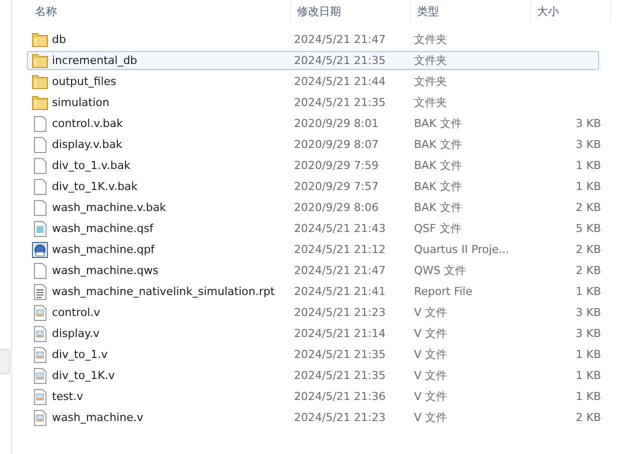  What do you see at coordinates (340, 312) in the screenshot?
I see `modified-date: 2024/5/21 21:23` at bounding box center [340, 312].